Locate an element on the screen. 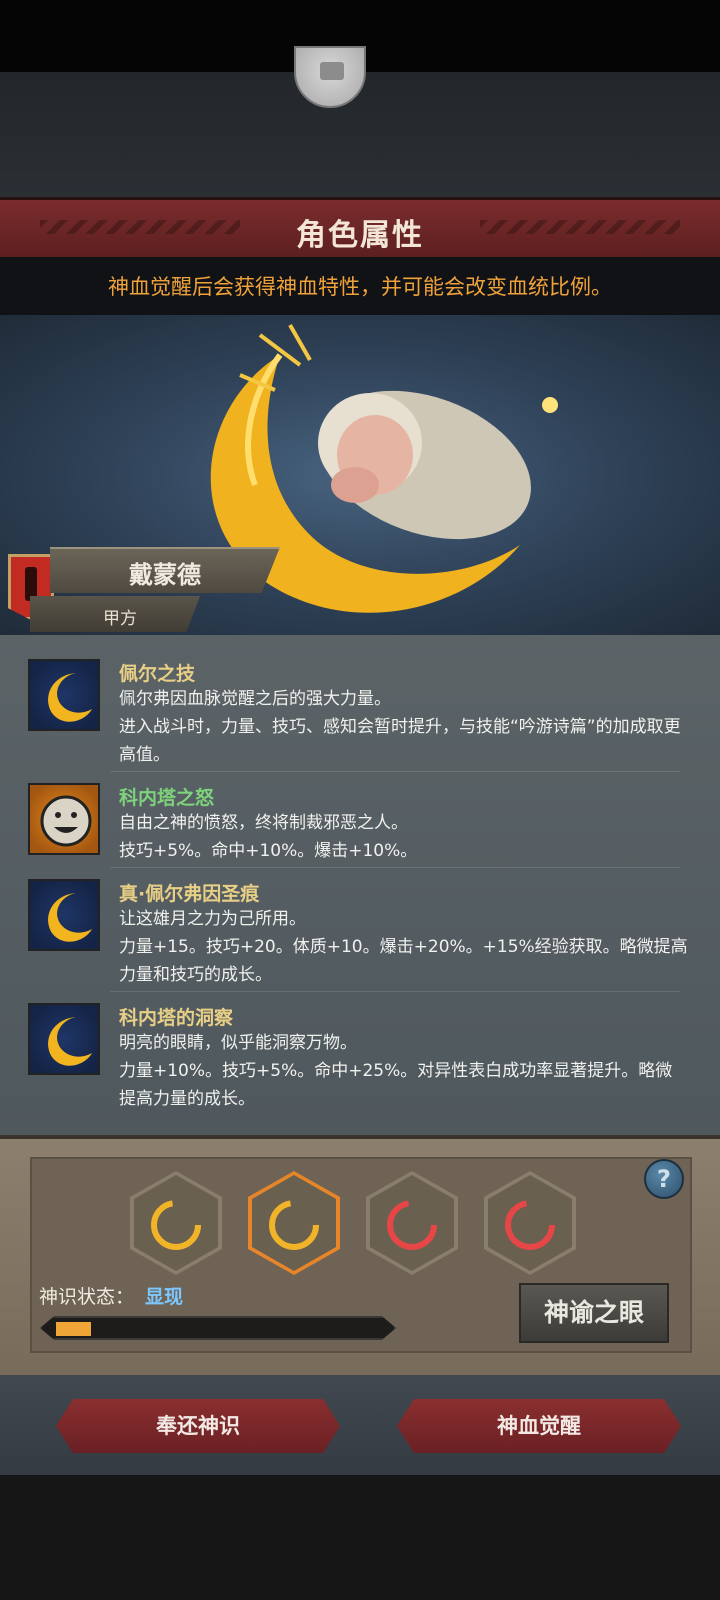 The image size is (720, 1600). name-plate: 戴蒙德 is located at coordinates (142, 572).